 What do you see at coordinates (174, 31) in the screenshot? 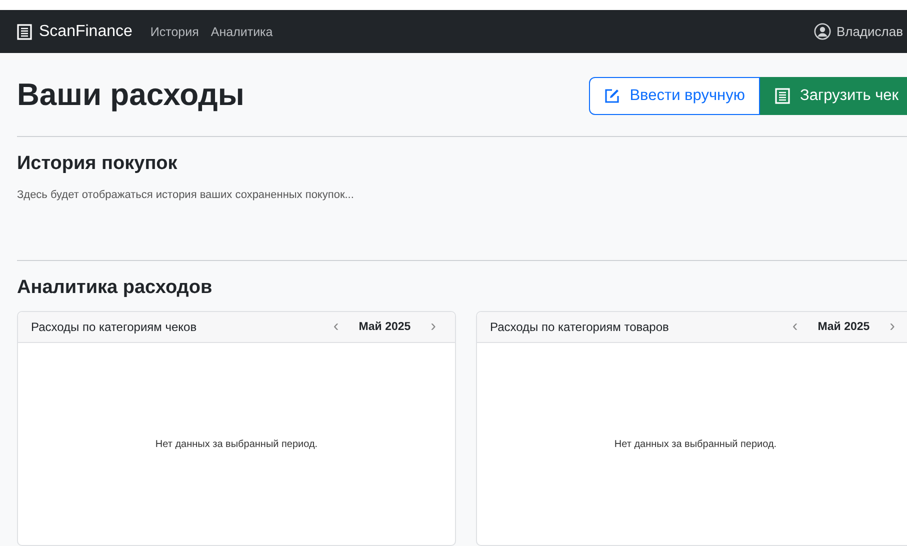
I see `nav-link: История` at bounding box center [174, 31].